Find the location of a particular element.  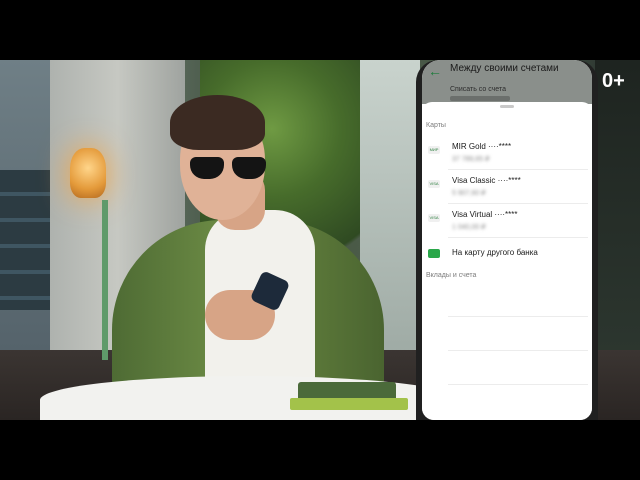

from-account-value is located at coordinates (480, 98).